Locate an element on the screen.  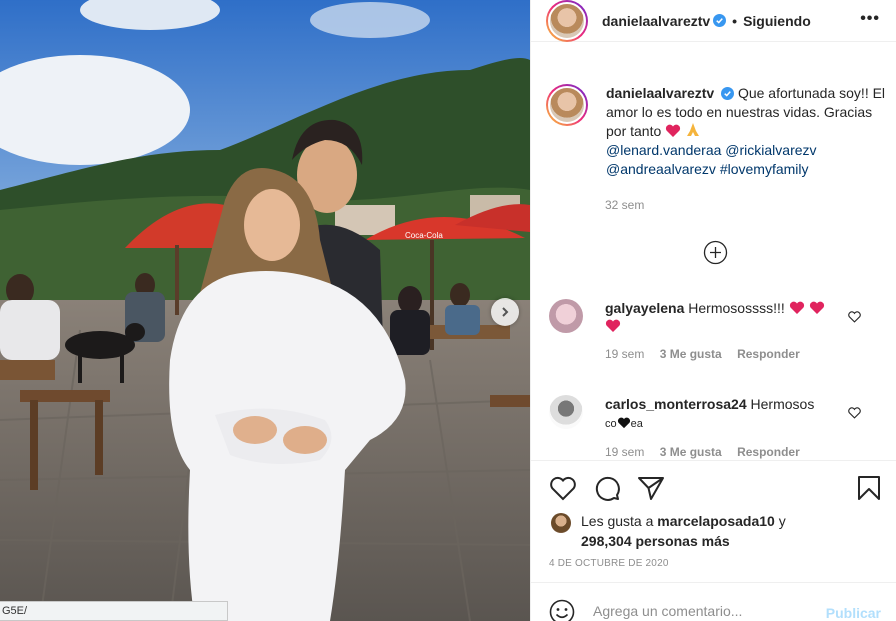
comment-text-line2-end: ea is located at coordinates (636, 424).